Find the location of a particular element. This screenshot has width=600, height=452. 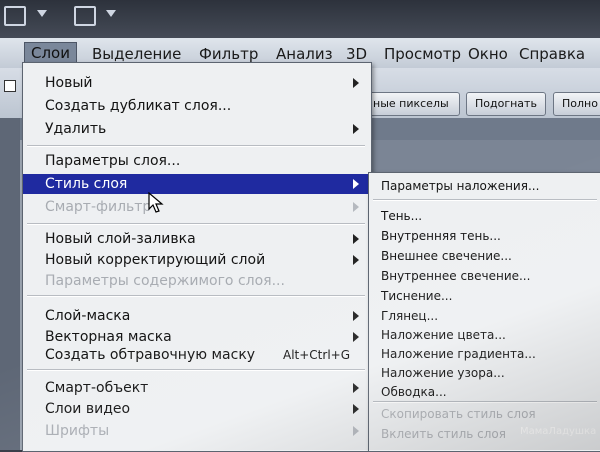

menu-item-smart-filter: Смарт-фильтр is located at coordinates (196, 207).